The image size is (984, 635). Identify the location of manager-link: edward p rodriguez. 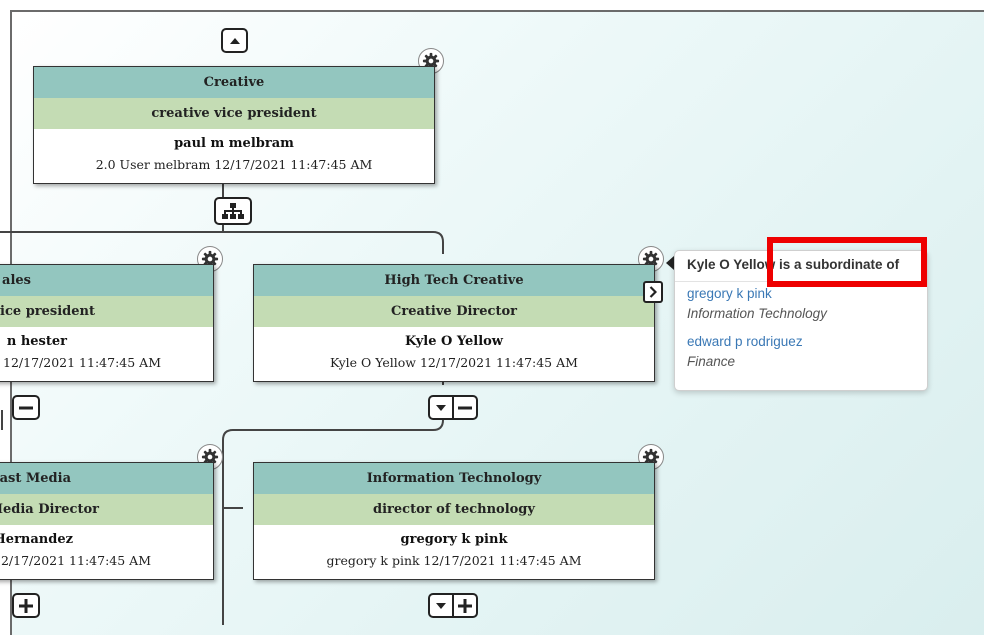
(745, 341).